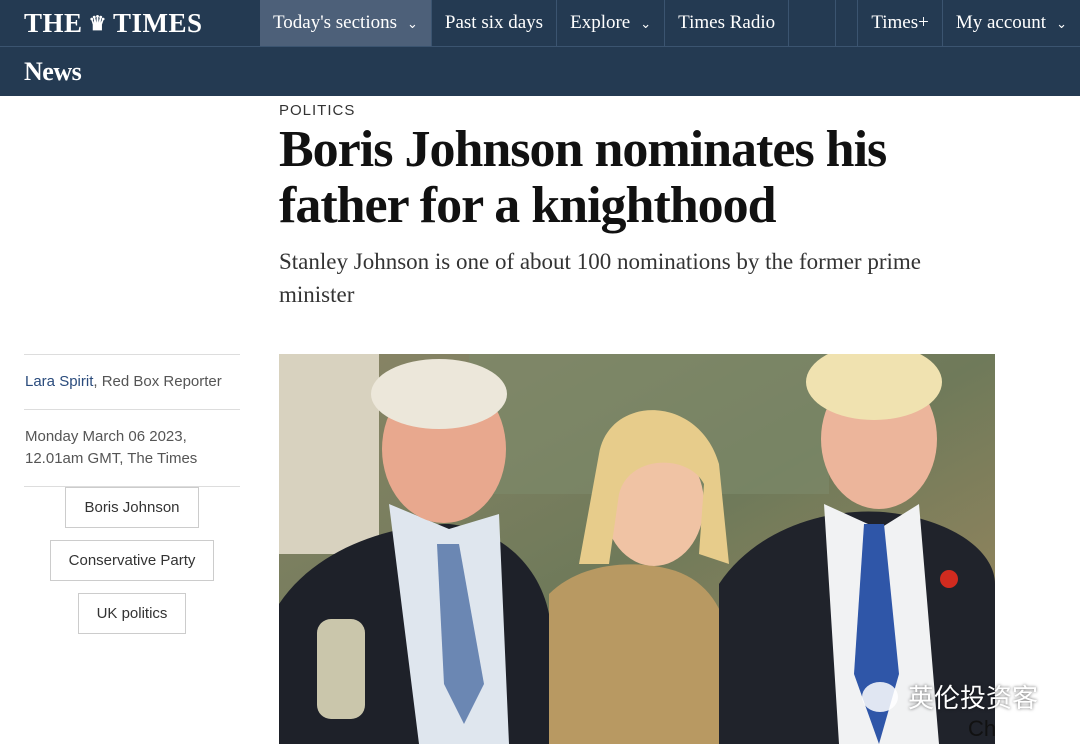 The width and height of the screenshot is (1080, 744). I want to click on nav-right-group: Times+ My account ⌄, so click(968, 23).